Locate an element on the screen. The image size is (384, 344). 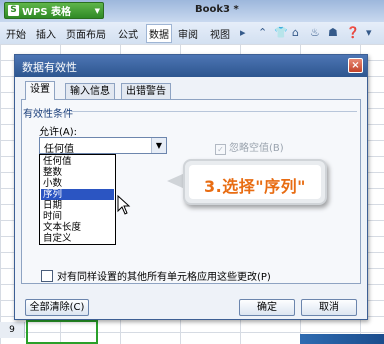
list-item: 自定义 is located at coordinates (77, 238).